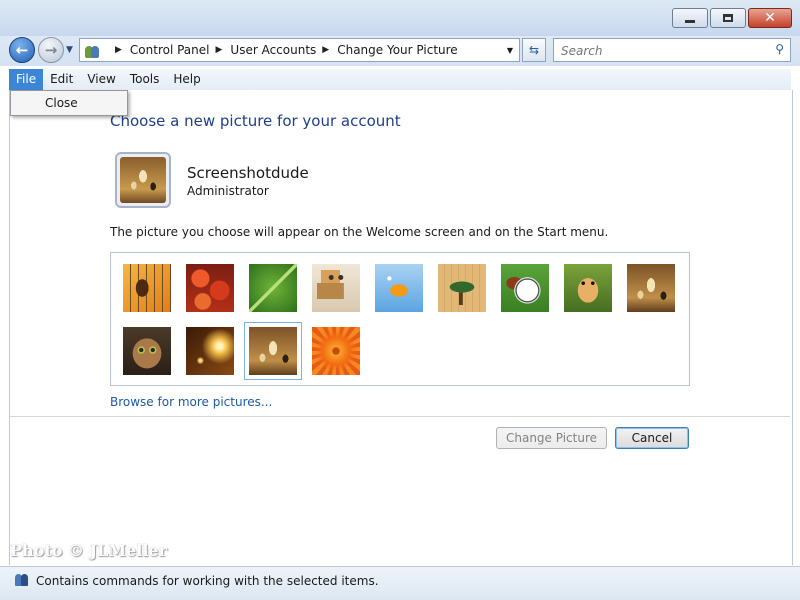  Describe the element at coordinates (69, 50) in the screenshot. I see `recent-pages-dropdown-icon: ▼` at that location.